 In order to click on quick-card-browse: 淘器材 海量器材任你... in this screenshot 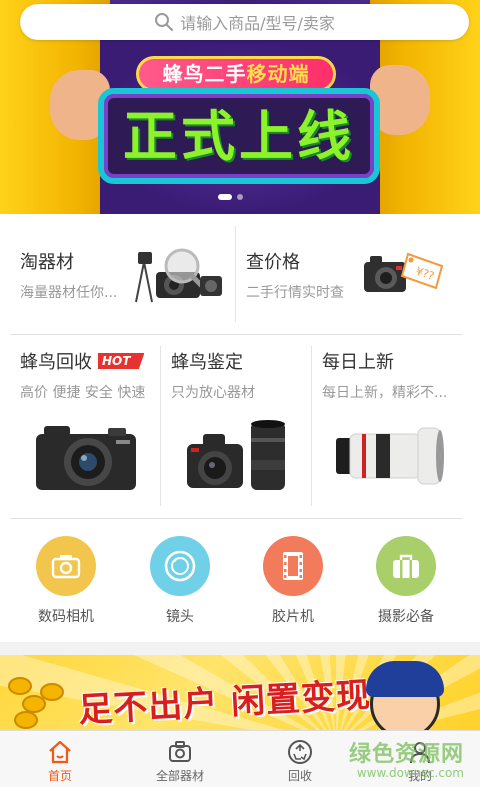, I will do `click(123, 274)`.